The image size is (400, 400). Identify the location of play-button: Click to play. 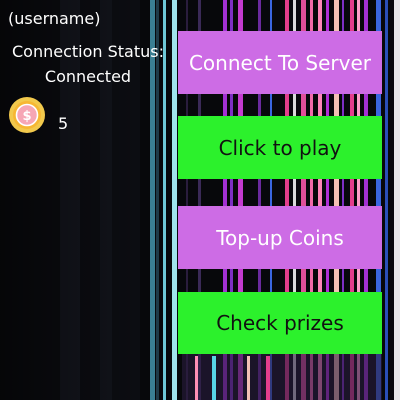
(280, 147).